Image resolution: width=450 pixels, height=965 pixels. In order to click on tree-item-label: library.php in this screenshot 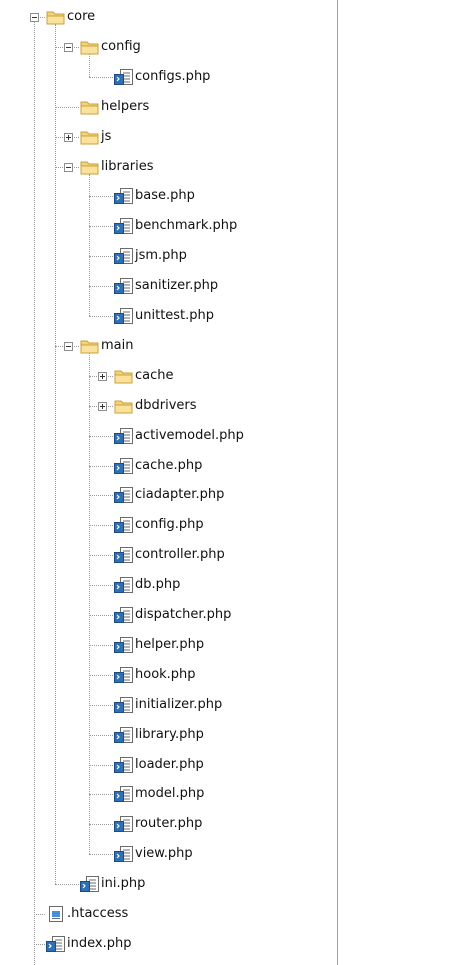, I will do `click(169, 734)`.